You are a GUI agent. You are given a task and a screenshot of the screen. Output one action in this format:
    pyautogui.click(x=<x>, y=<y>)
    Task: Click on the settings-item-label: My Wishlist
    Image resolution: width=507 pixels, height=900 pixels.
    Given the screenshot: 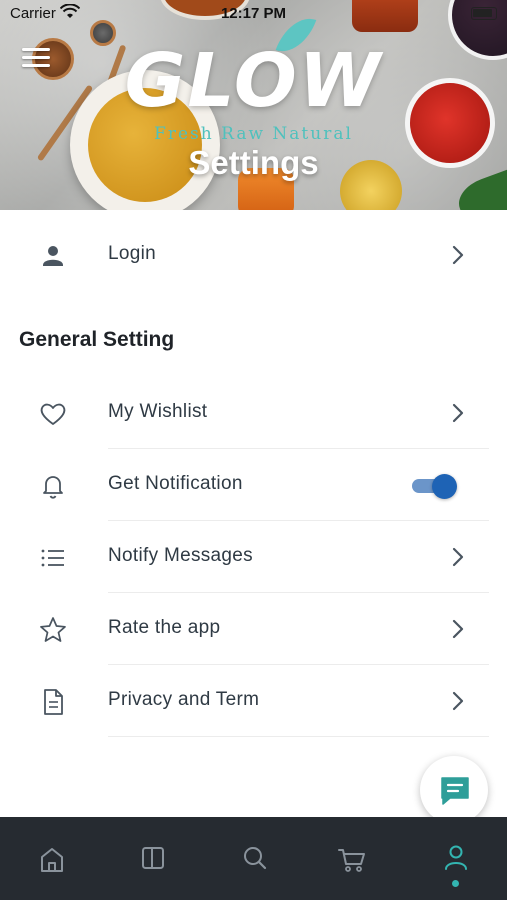 What is the action you would take?
    pyautogui.click(x=158, y=411)
    